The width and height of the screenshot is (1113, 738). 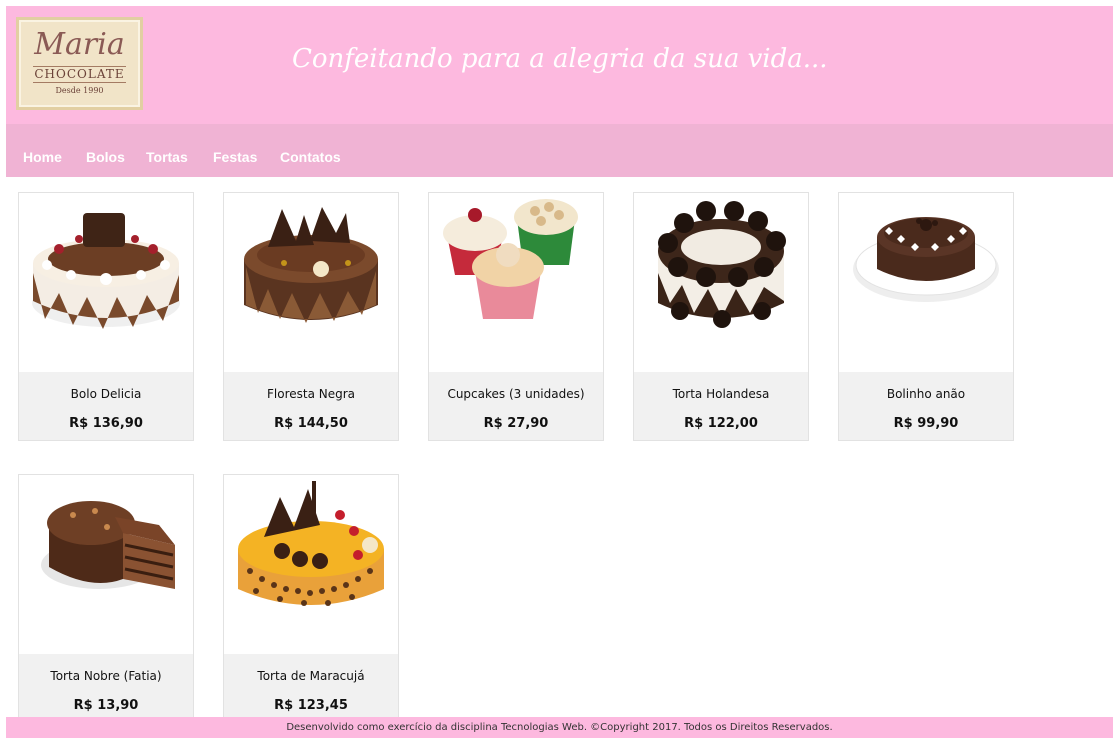 What do you see at coordinates (42, 157) in the screenshot?
I see `nav-item-home: Home` at bounding box center [42, 157].